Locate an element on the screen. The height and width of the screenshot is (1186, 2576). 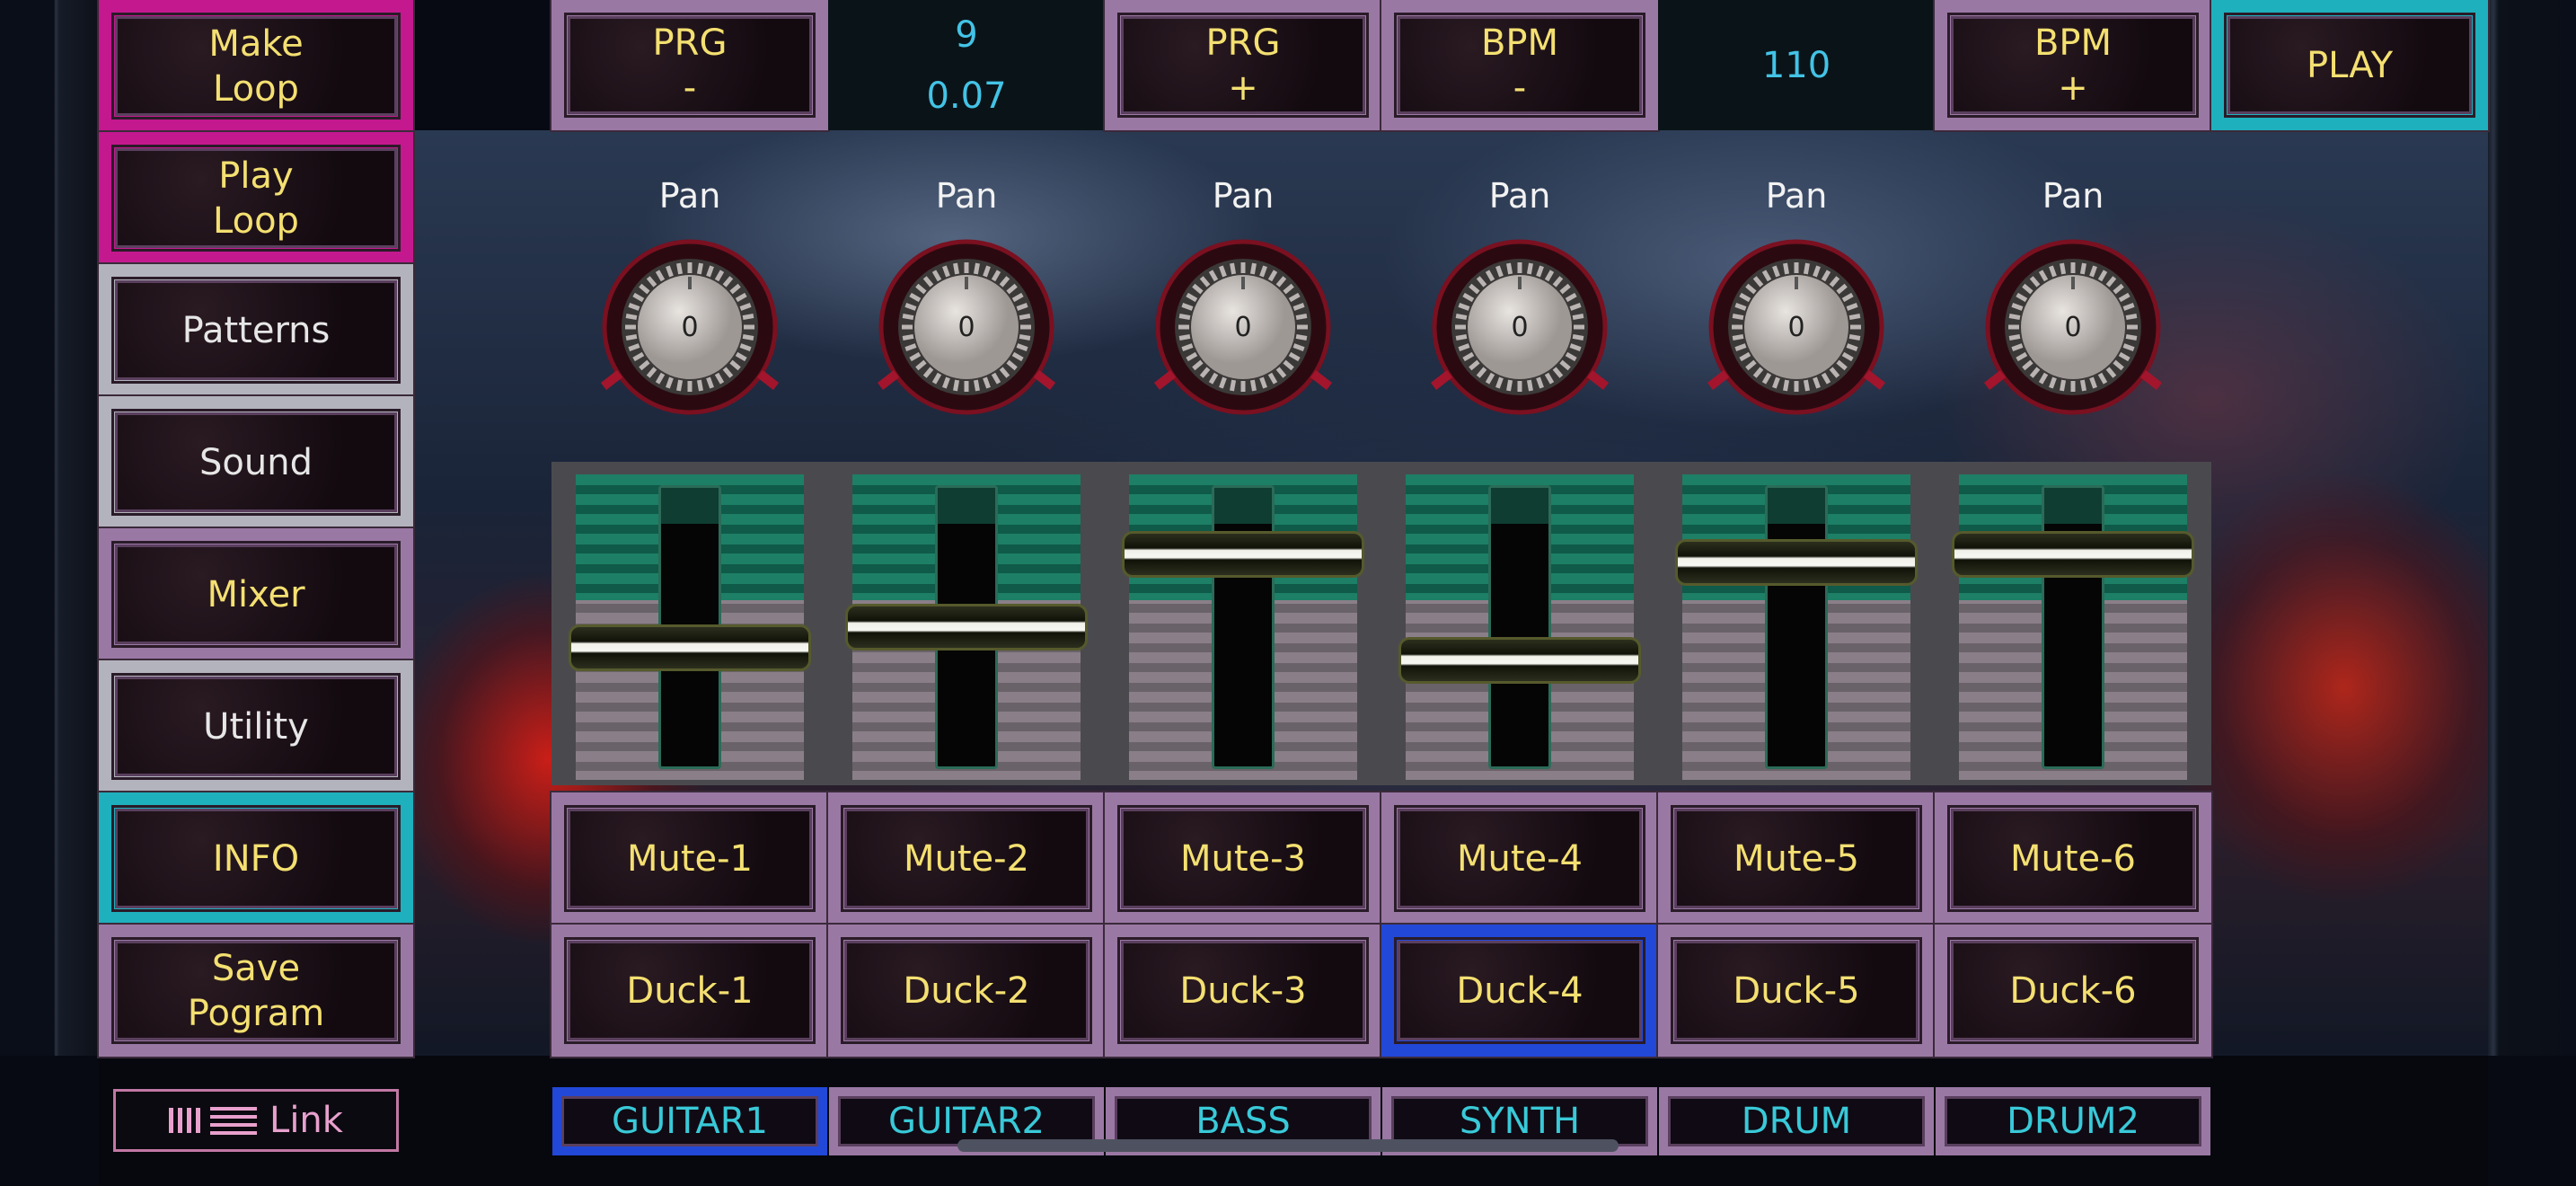
play-loop-label: Play Loop is located at coordinates (256, 198).